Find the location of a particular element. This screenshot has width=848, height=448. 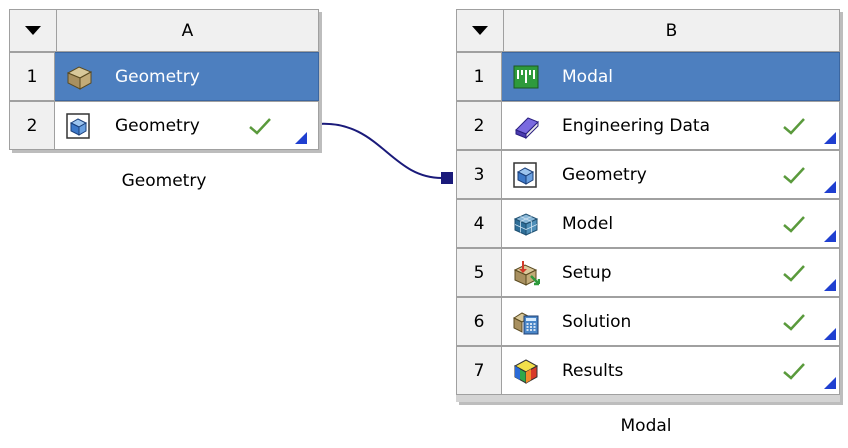

modal-icon is located at coordinates (526, 77).